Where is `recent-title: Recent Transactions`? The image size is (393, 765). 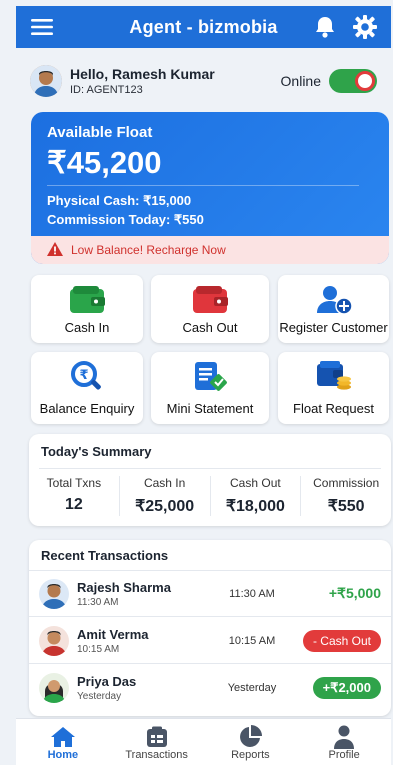 recent-title: Recent Transactions is located at coordinates (105, 555).